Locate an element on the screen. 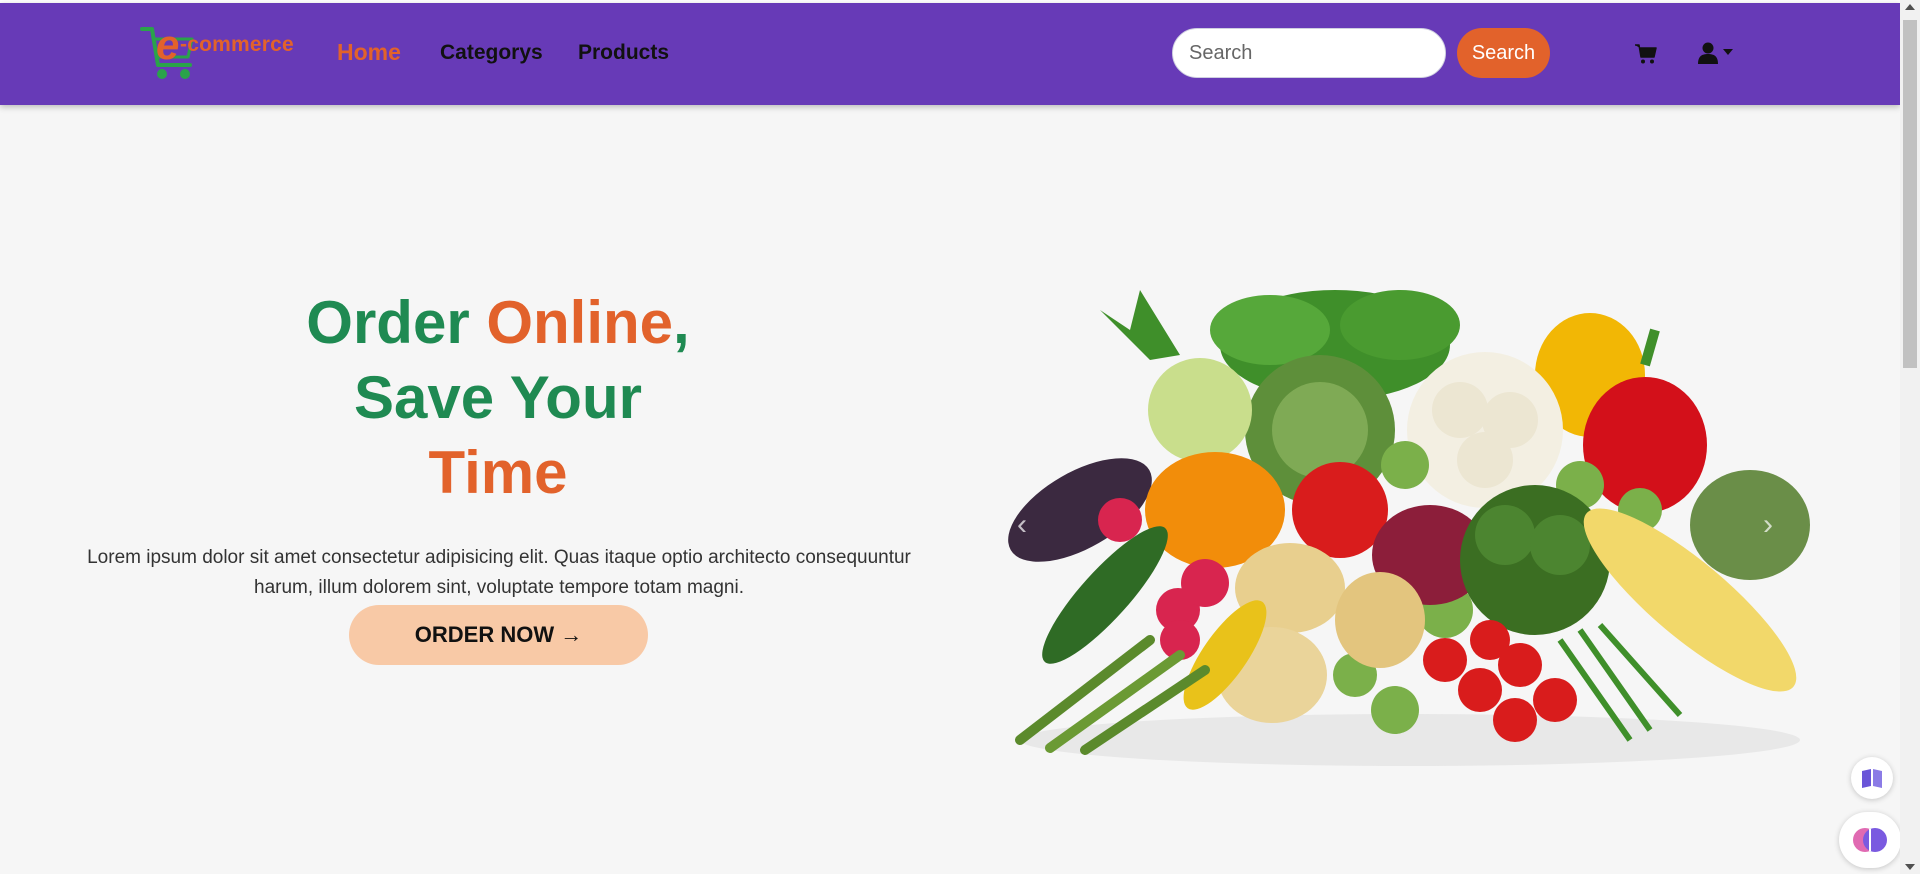 The height and width of the screenshot is (874, 1920). caret-down-icon is located at coordinates (1728, 52).